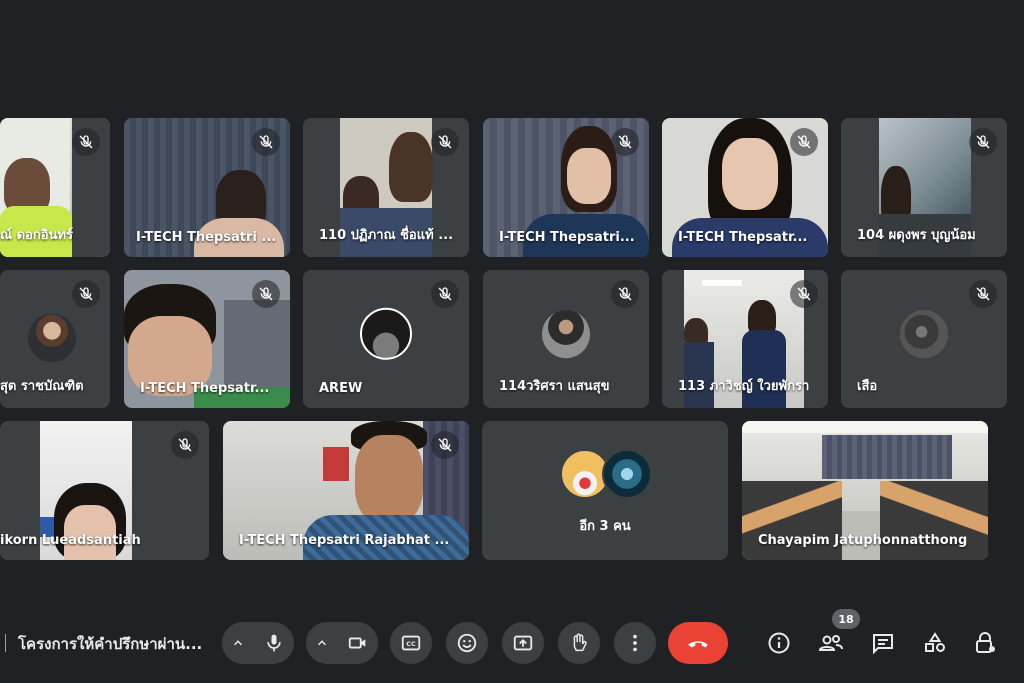 The height and width of the screenshot is (683, 1024). I want to click on participant-tile: Chayapim Jatuphonnatthong, so click(865, 490).